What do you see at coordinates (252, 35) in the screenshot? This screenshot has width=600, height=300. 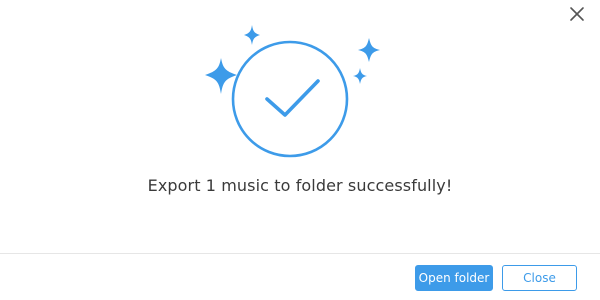 I see `sparkle-small-top-icon` at bounding box center [252, 35].